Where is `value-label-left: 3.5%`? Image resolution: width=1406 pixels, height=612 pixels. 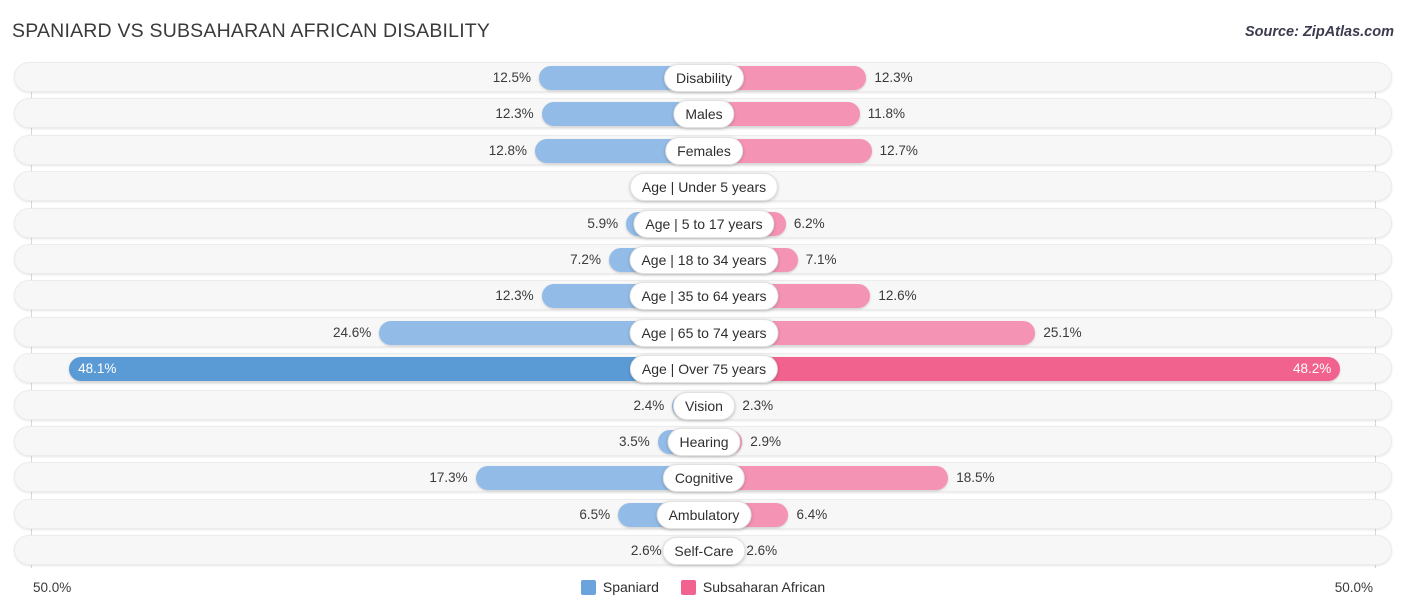
value-label-left: 3.5% is located at coordinates (634, 441).